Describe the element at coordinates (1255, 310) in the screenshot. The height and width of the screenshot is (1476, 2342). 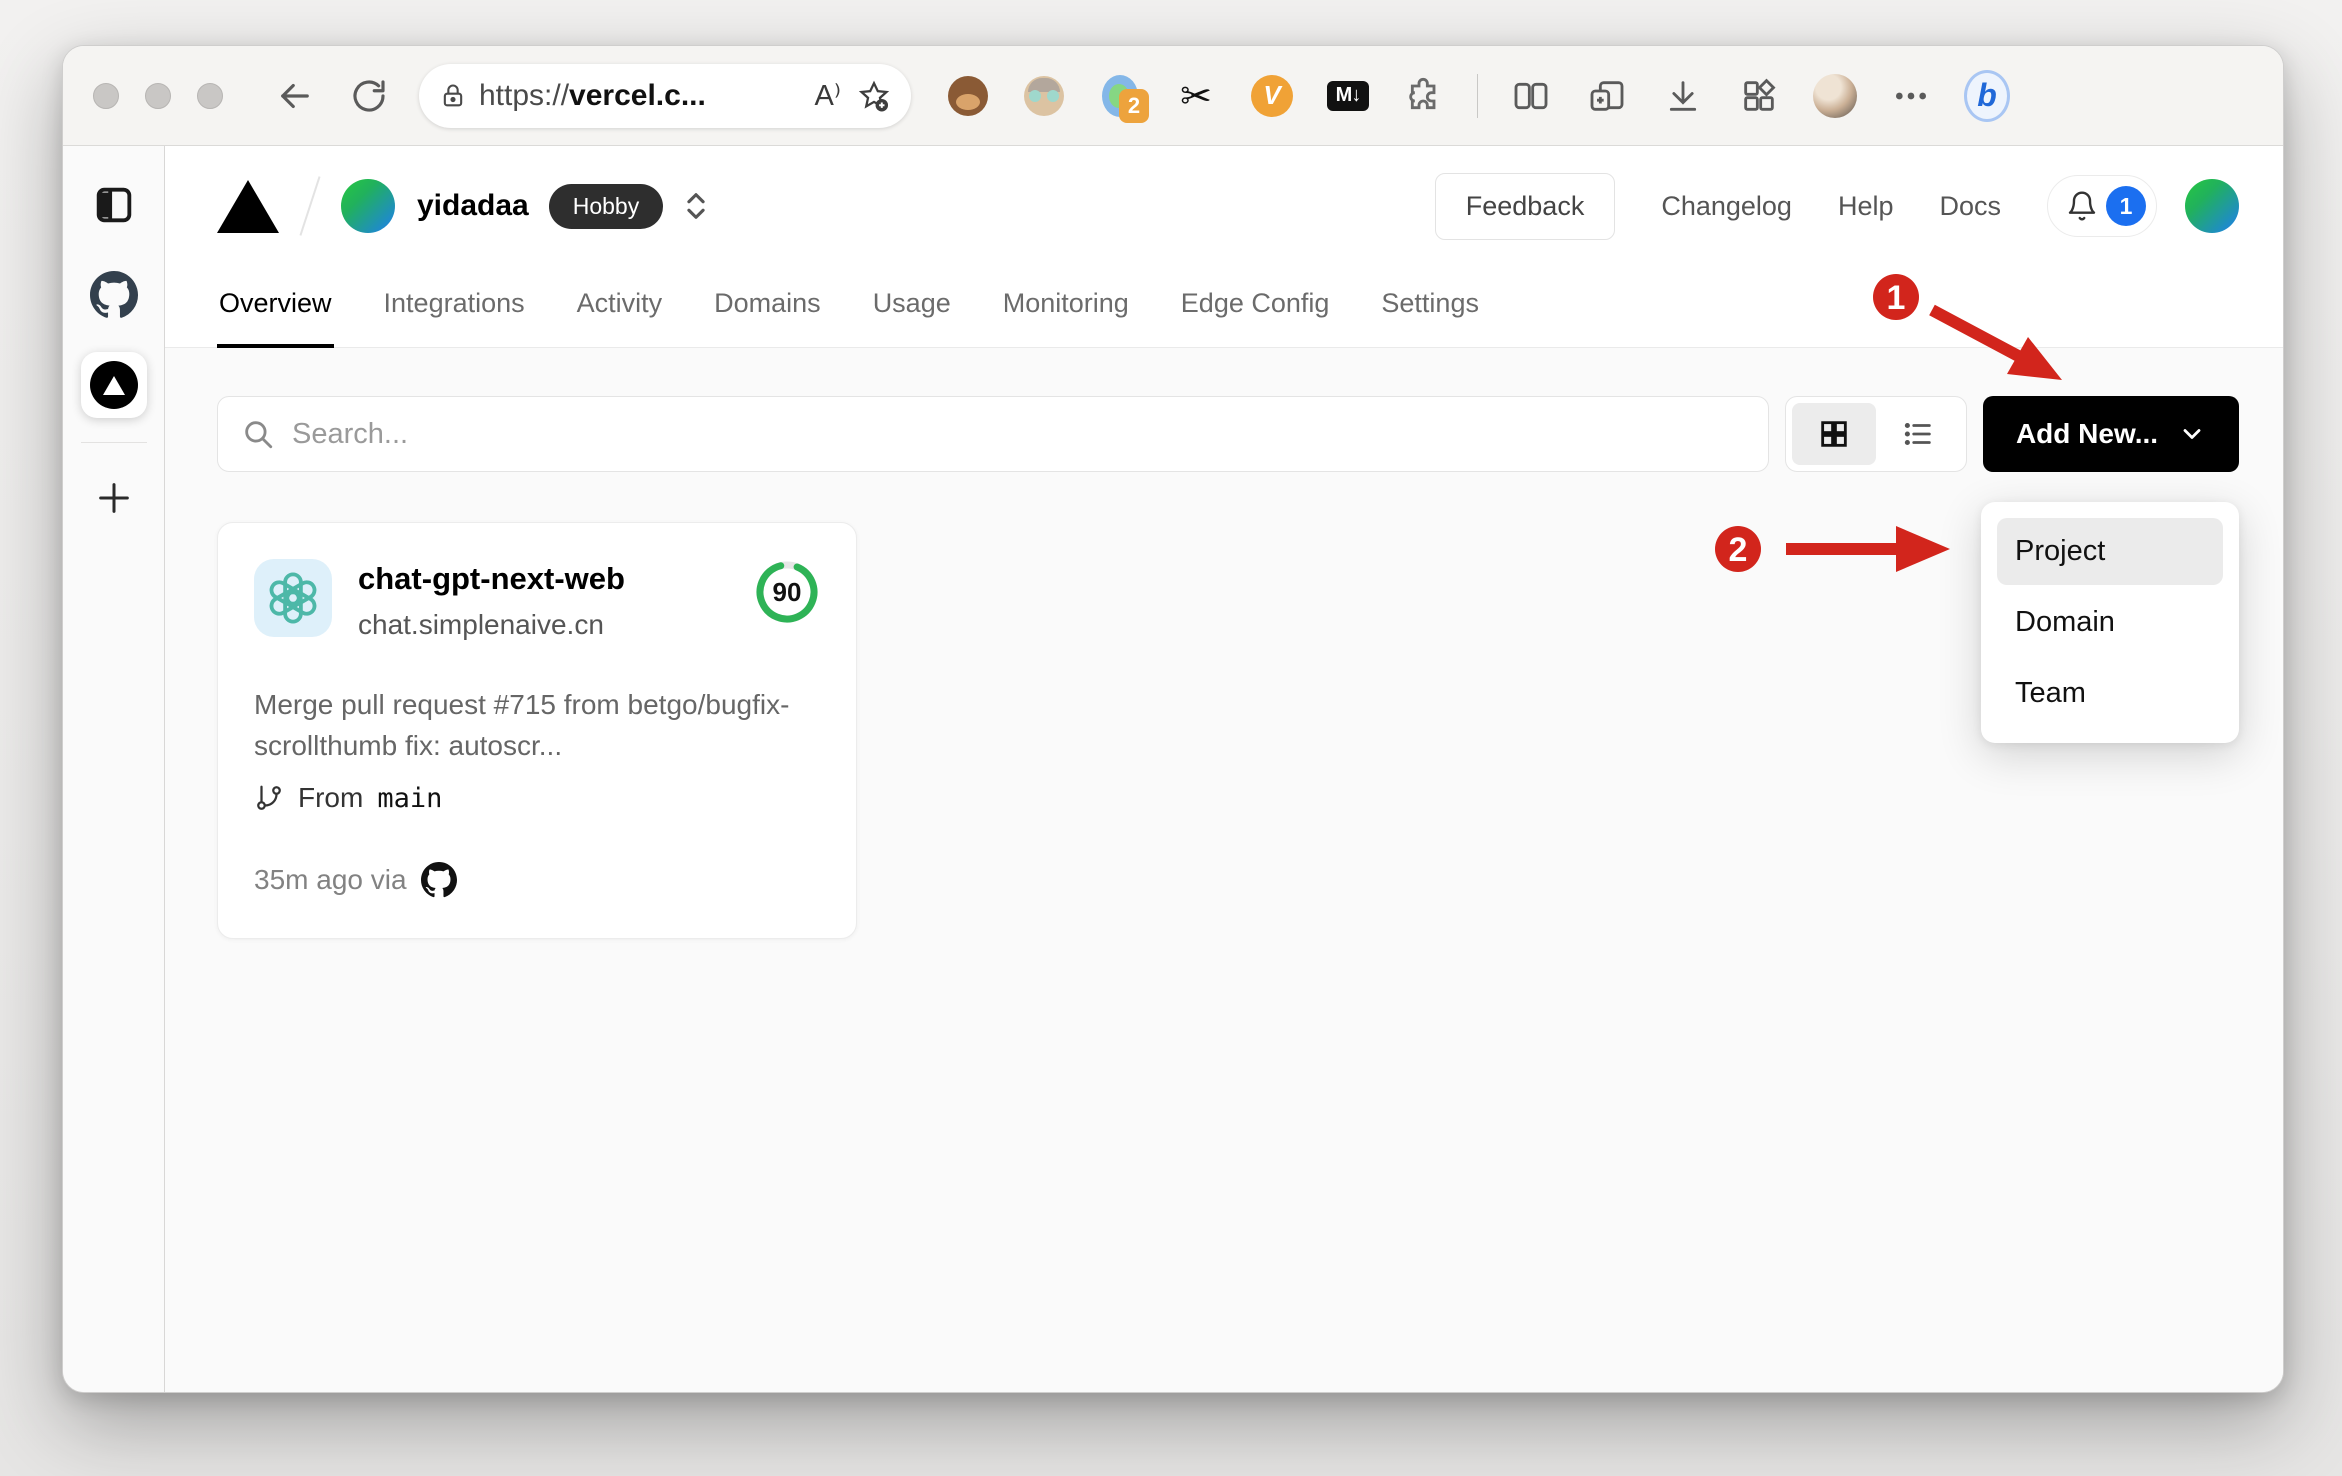
I see `tab-edge-config: Edge Config` at that location.